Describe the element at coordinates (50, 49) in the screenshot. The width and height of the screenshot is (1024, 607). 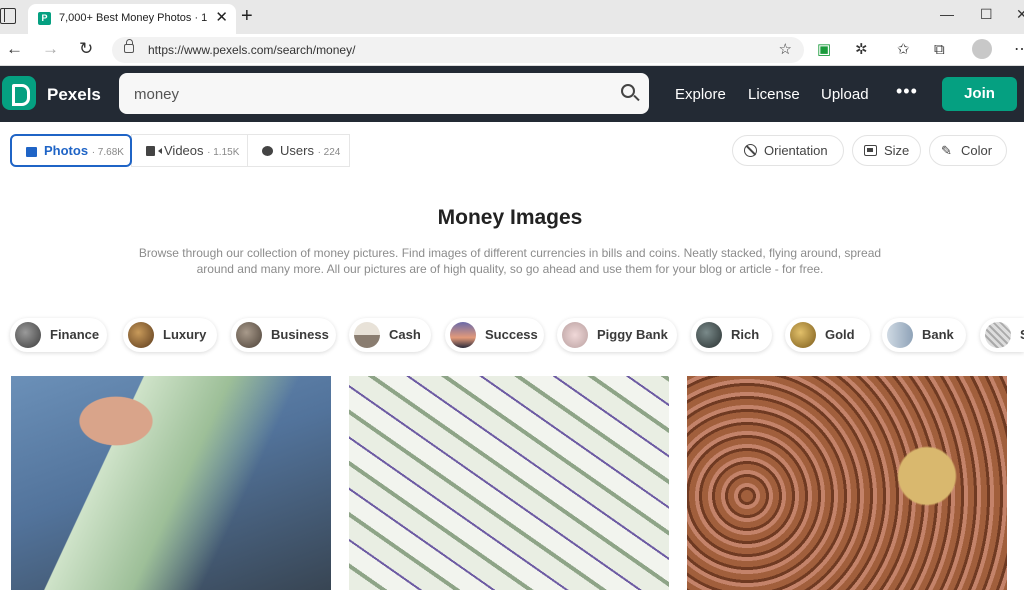
I see `forward-icon: →` at that location.